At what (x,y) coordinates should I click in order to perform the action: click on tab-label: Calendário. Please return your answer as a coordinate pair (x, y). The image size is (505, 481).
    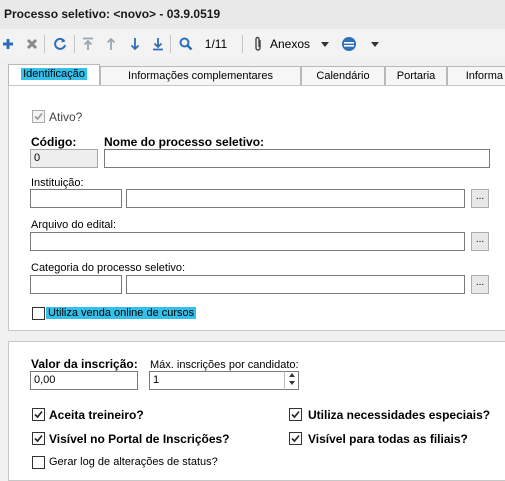
    Looking at the image, I should click on (343, 76).